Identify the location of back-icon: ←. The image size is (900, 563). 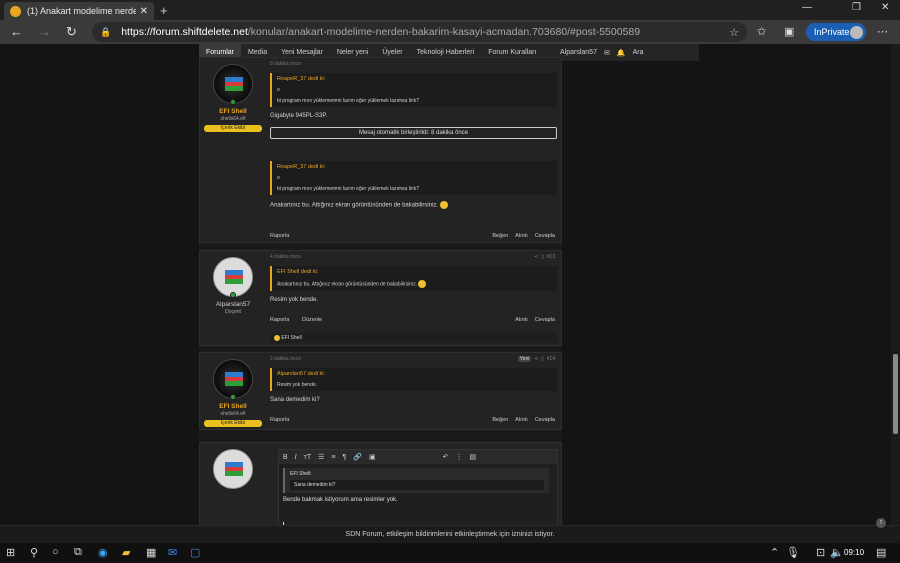
(16, 31).